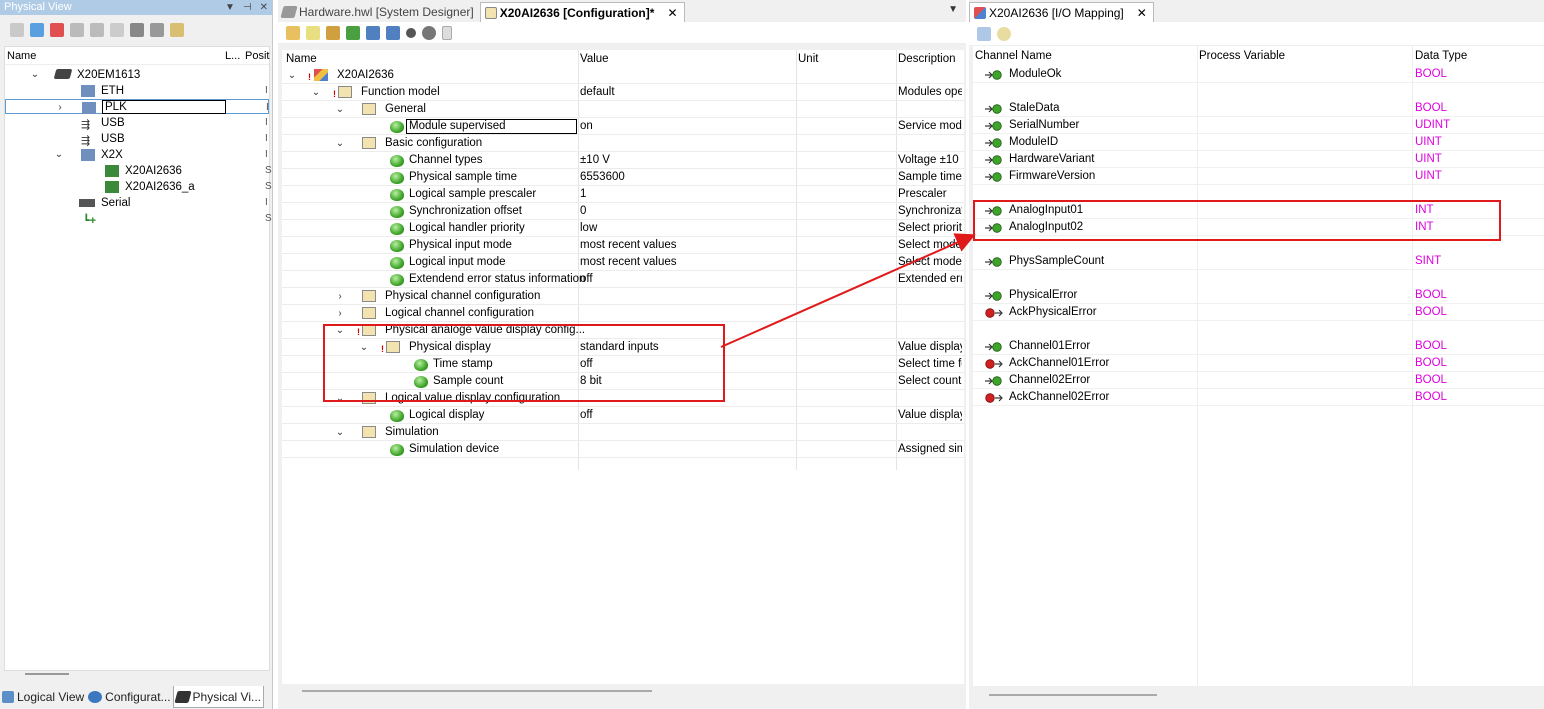 The height and width of the screenshot is (709, 1544). What do you see at coordinates (247, 7) in the screenshot?
I see `pin-icon: ⊣` at bounding box center [247, 7].